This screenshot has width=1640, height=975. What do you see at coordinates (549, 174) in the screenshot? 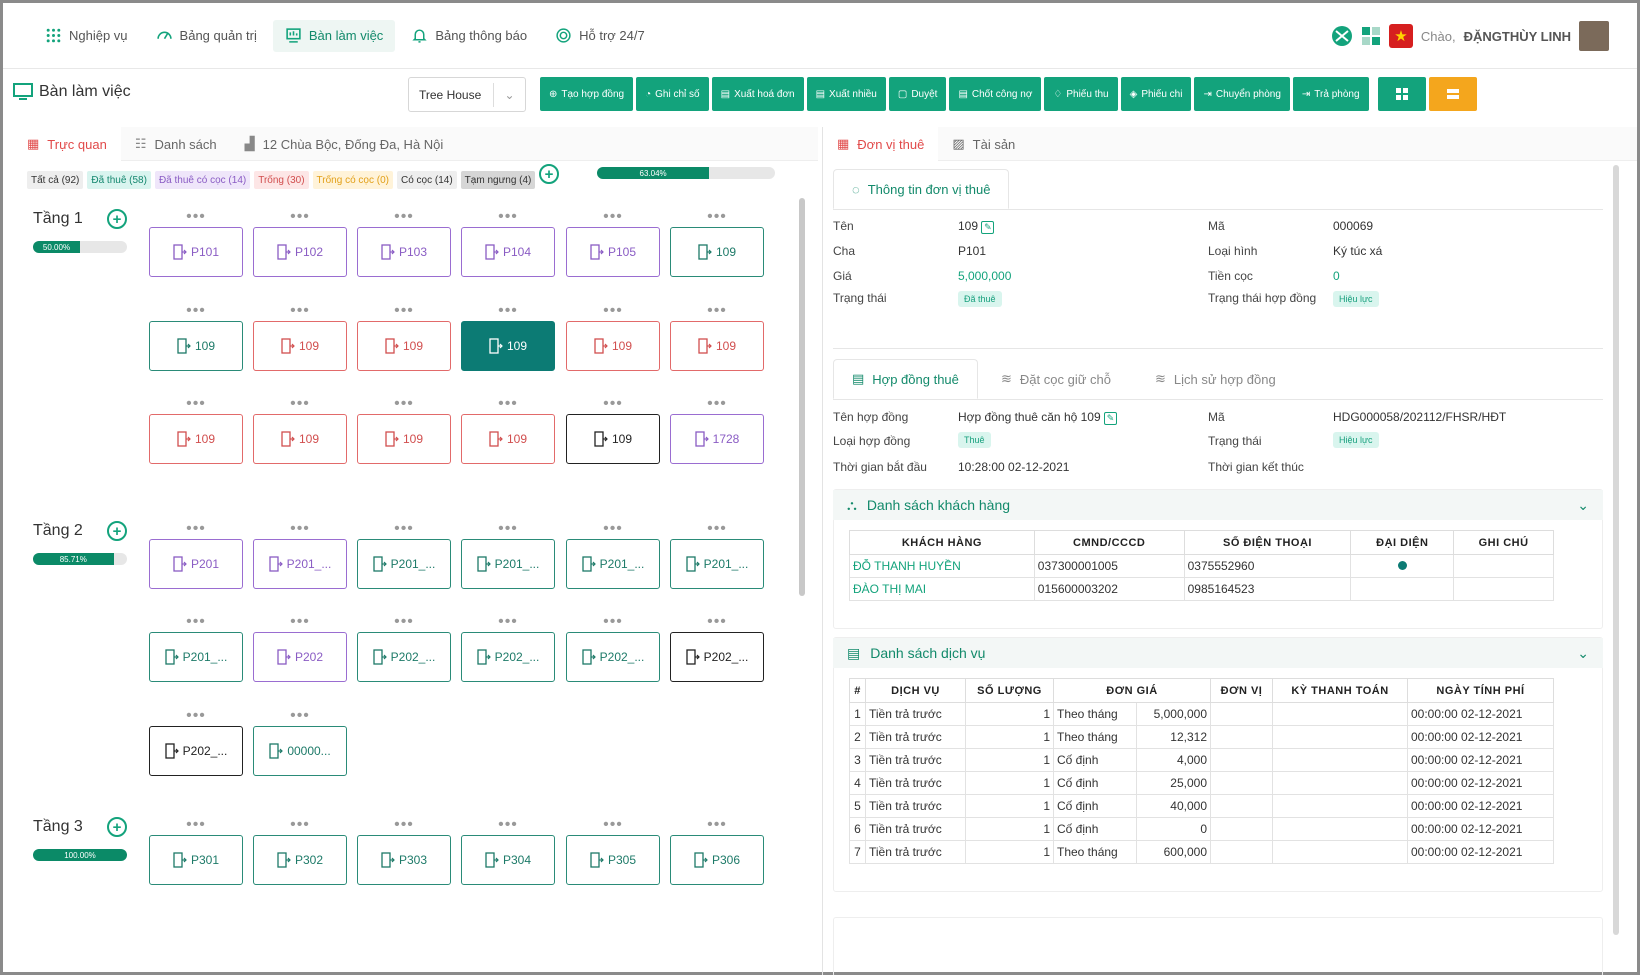
I see `add-filter-button: +` at bounding box center [549, 174].